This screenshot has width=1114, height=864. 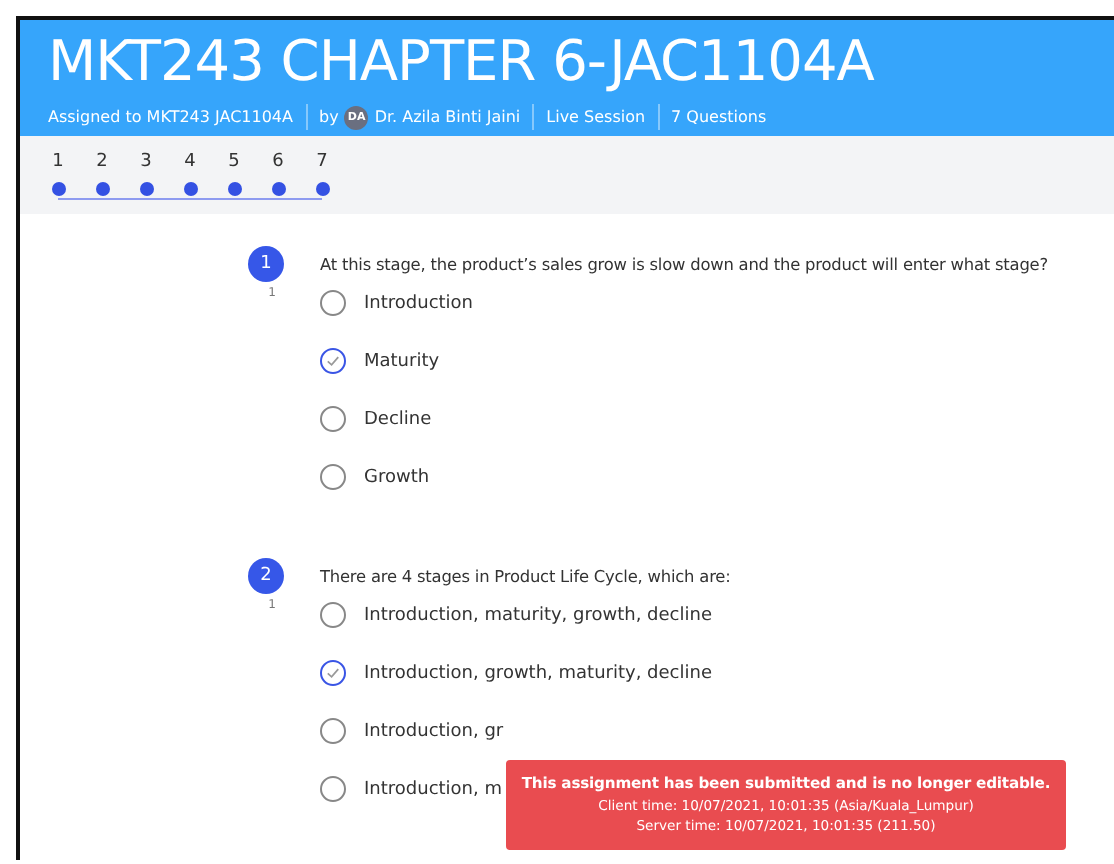 What do you see at coordinates (419, 303) in the screenshot?
I see `option-label: Introduction` at bounding box center [419, 303].